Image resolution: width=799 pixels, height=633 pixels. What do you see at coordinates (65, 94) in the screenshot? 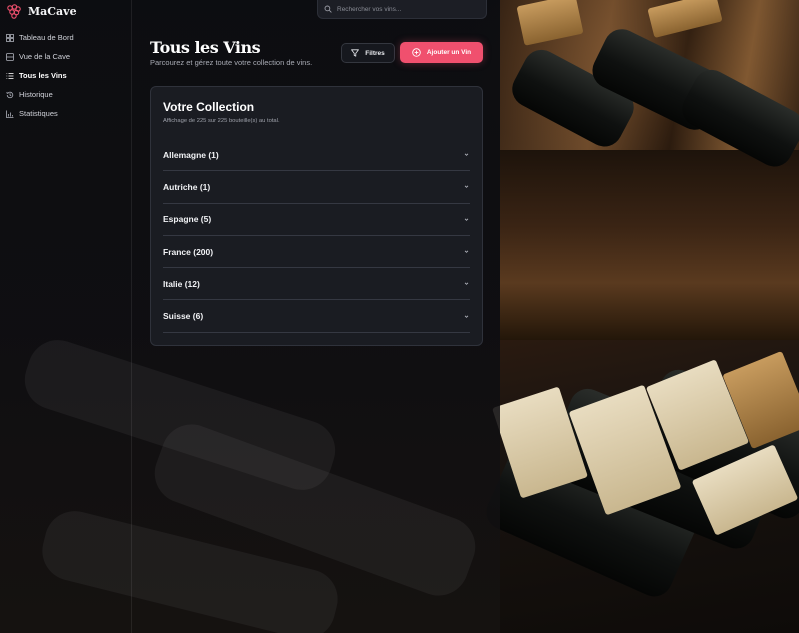
I see `sidebar-item-history: Historique` at bounding box center [65, 94].